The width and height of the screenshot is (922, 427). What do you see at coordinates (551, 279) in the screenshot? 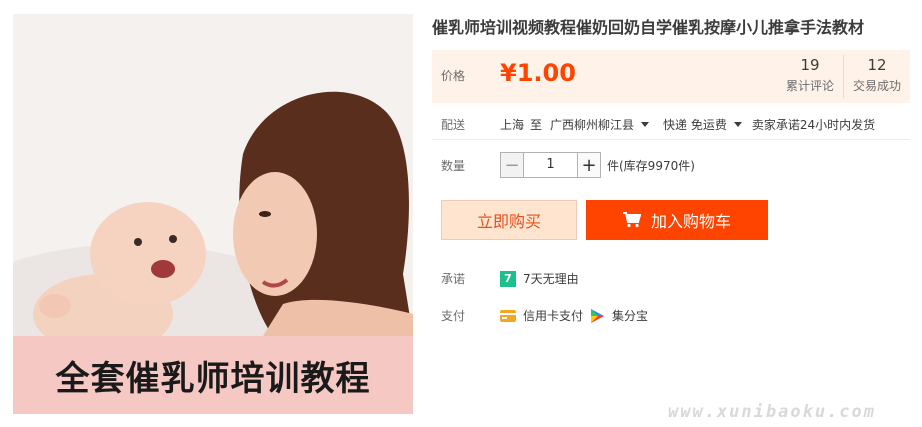
I see `promise-text: 7天无理由` at bounding box center [551, 279].